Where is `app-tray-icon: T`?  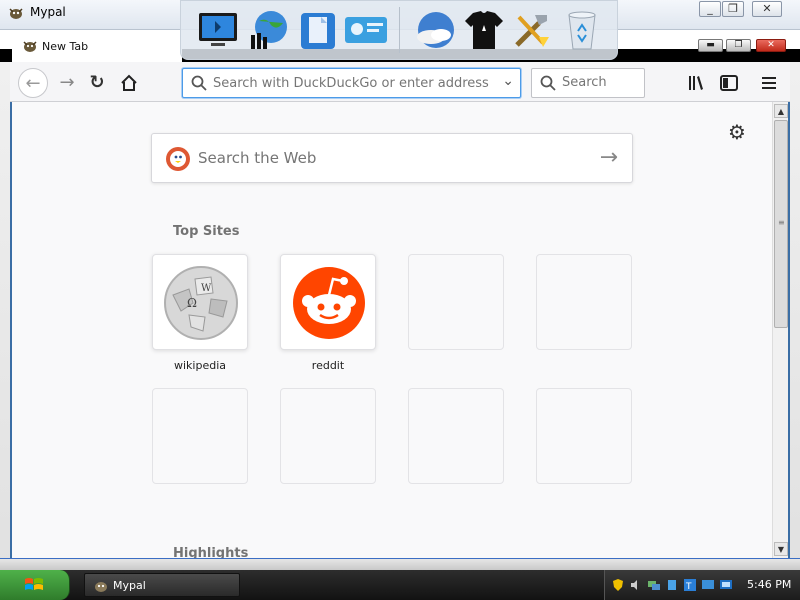 app-tray-icon: T is located at coordinates (690, 585).